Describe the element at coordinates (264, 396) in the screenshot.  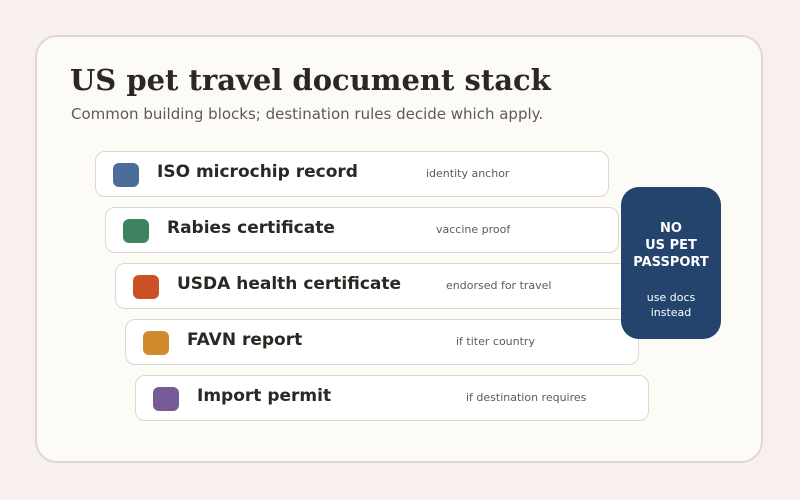
I see `stack-row-label: Import permit` at that location.